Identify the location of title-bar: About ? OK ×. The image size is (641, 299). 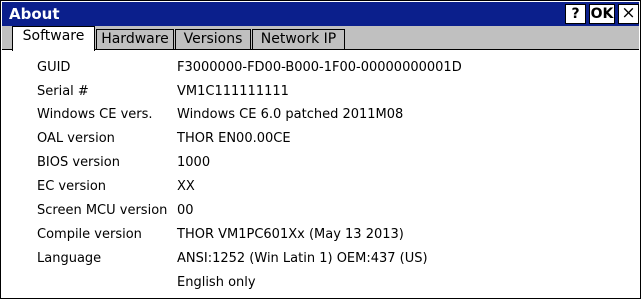
(320, 14).